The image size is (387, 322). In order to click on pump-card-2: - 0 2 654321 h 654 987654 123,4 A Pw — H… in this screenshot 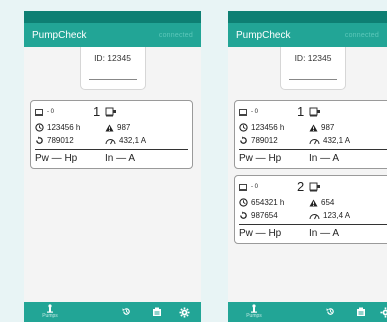, I will do `click(310, 209)`.